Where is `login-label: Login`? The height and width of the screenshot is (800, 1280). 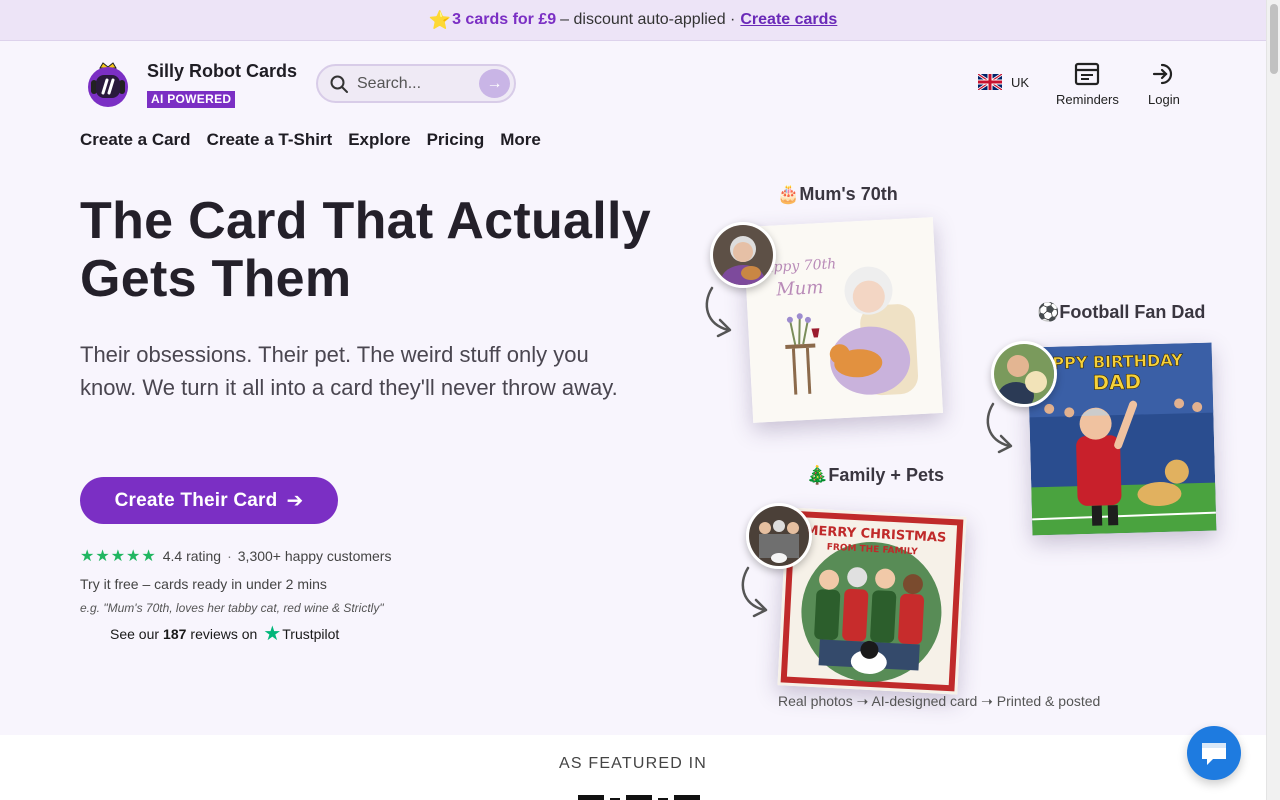
login-label: Login is located at coordinates (1164, 99).